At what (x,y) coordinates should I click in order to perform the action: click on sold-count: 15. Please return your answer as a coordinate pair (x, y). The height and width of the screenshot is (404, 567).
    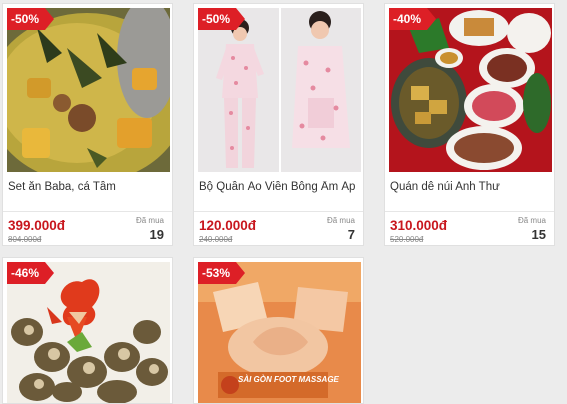
    Looking at the image, I should click on (538, 234).